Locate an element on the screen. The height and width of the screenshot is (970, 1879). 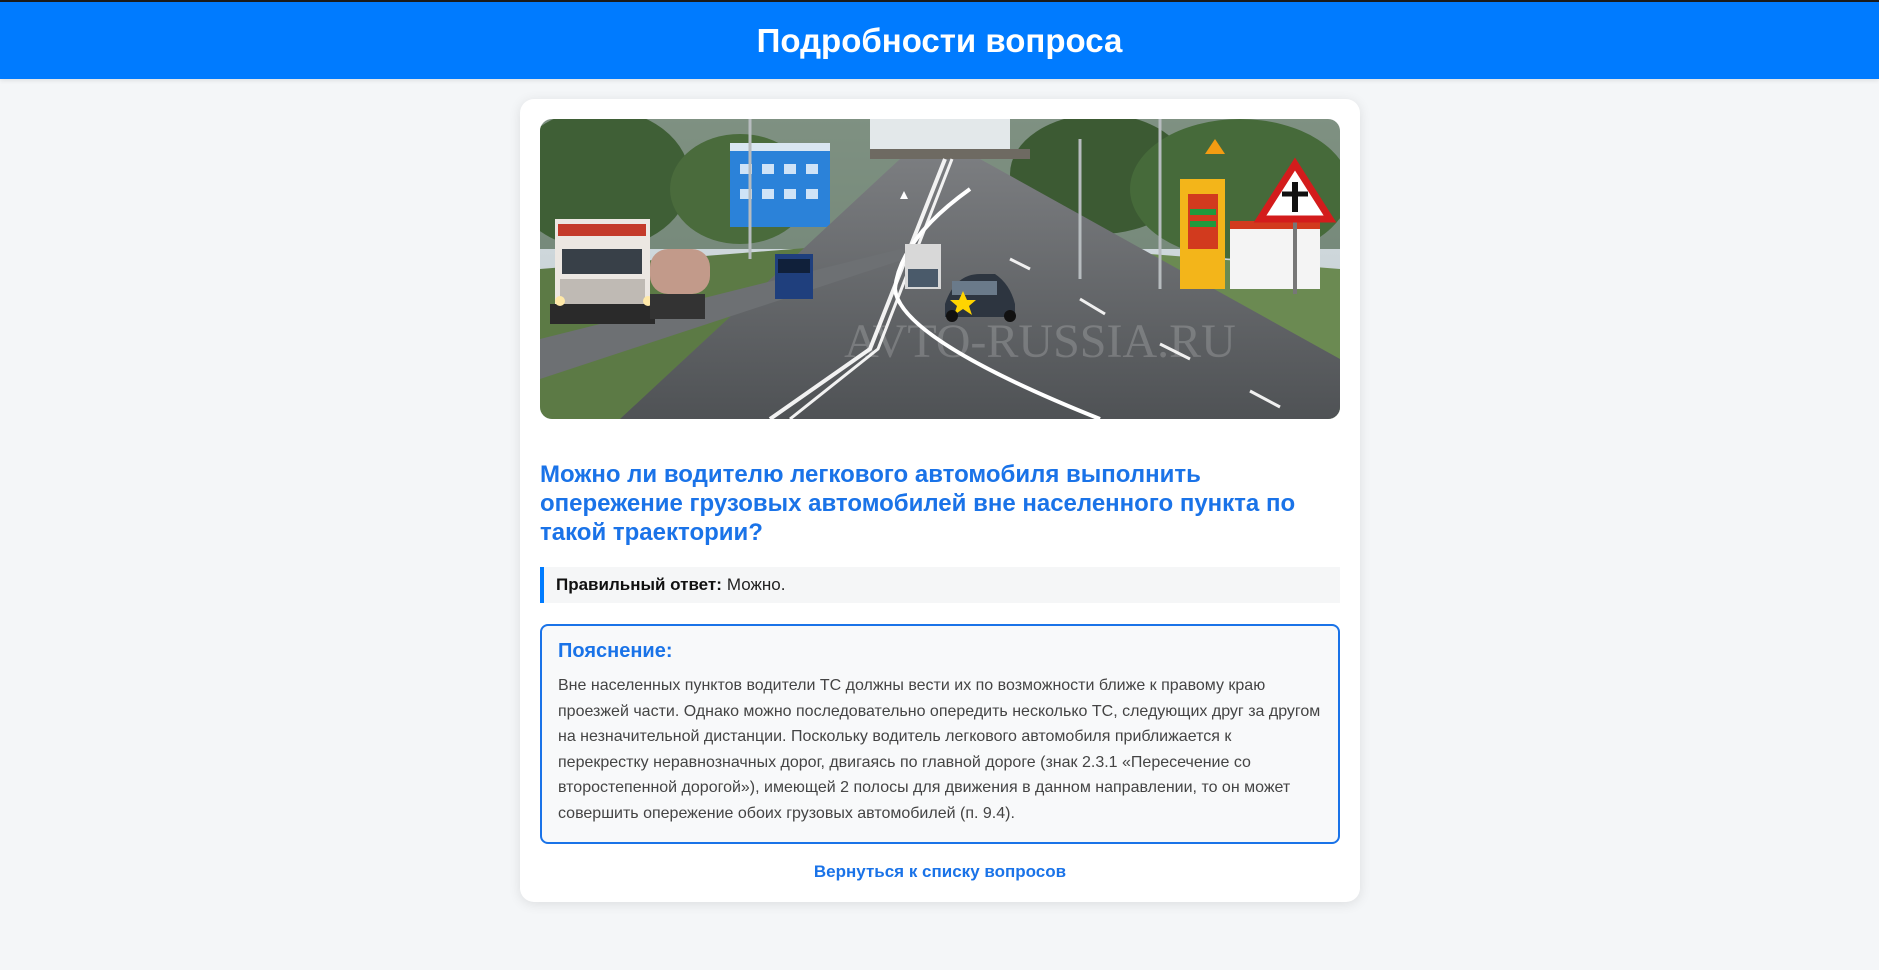
correct-answer-value: Можно. is located at coordinates (756, 584).